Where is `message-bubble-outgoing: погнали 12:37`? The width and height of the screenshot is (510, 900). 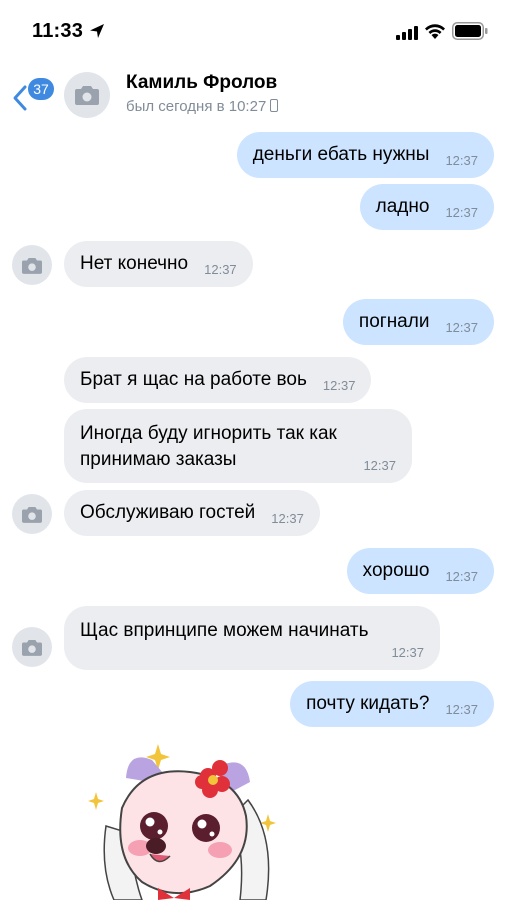 message-bubble-outgoing: погнали 12:37 is located at coordinates (418, 322).